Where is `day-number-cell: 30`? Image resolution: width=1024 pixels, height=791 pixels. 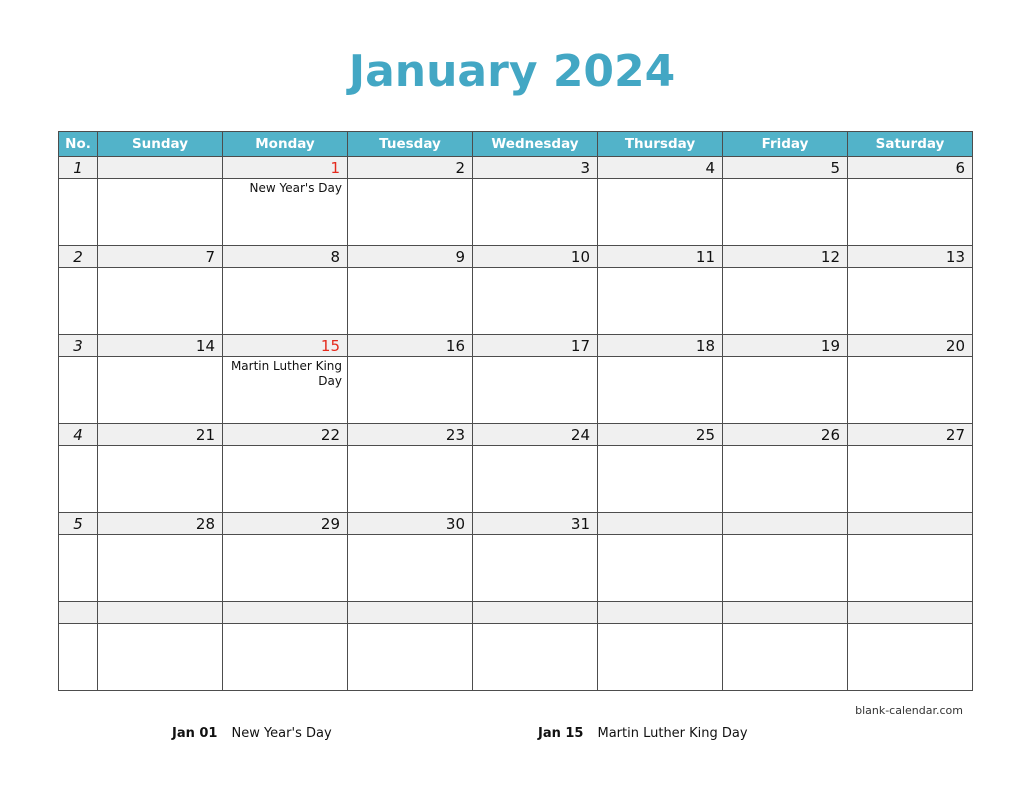 day-number-cell: 30 is located at coordinates (410, 523).